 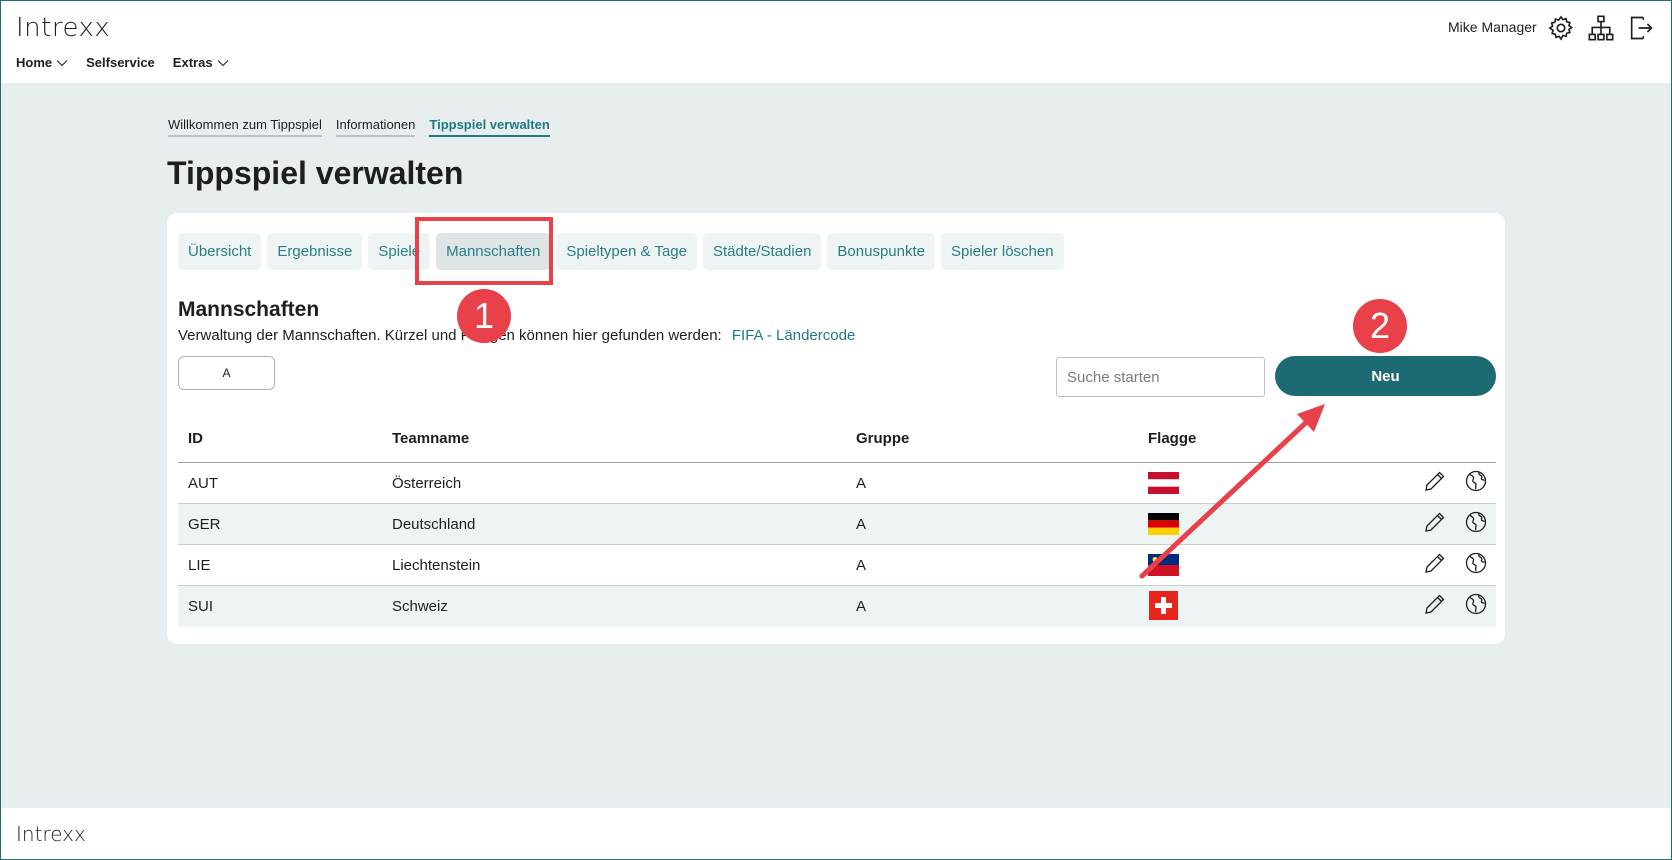 I want to click on nav-item-selfservice: Selfservice, so click(x=120, y=62).